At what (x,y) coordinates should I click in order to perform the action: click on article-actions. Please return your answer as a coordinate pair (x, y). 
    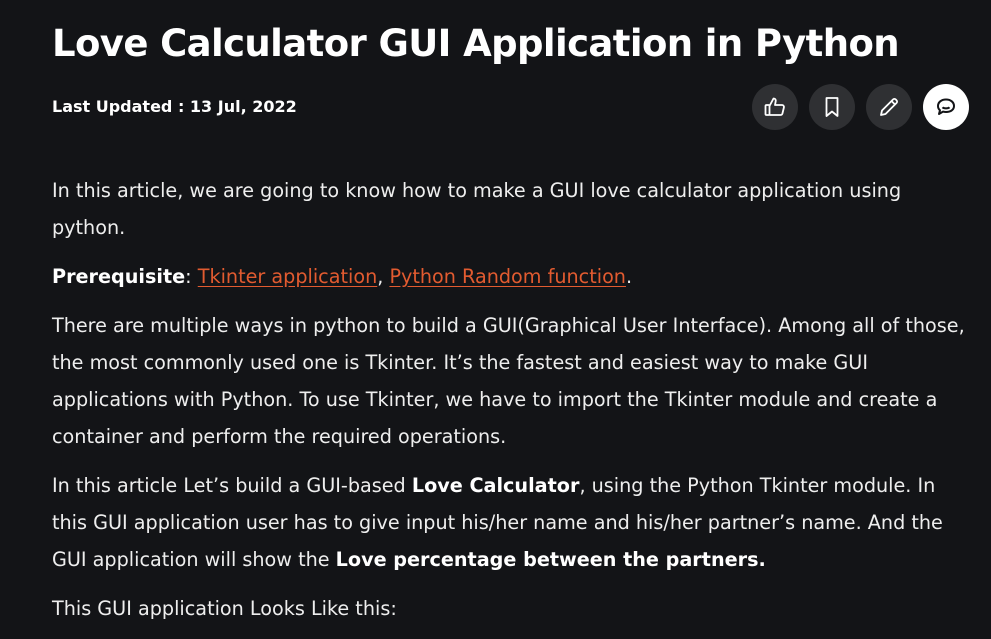
    Looking at the image, I should click on (860, 107).